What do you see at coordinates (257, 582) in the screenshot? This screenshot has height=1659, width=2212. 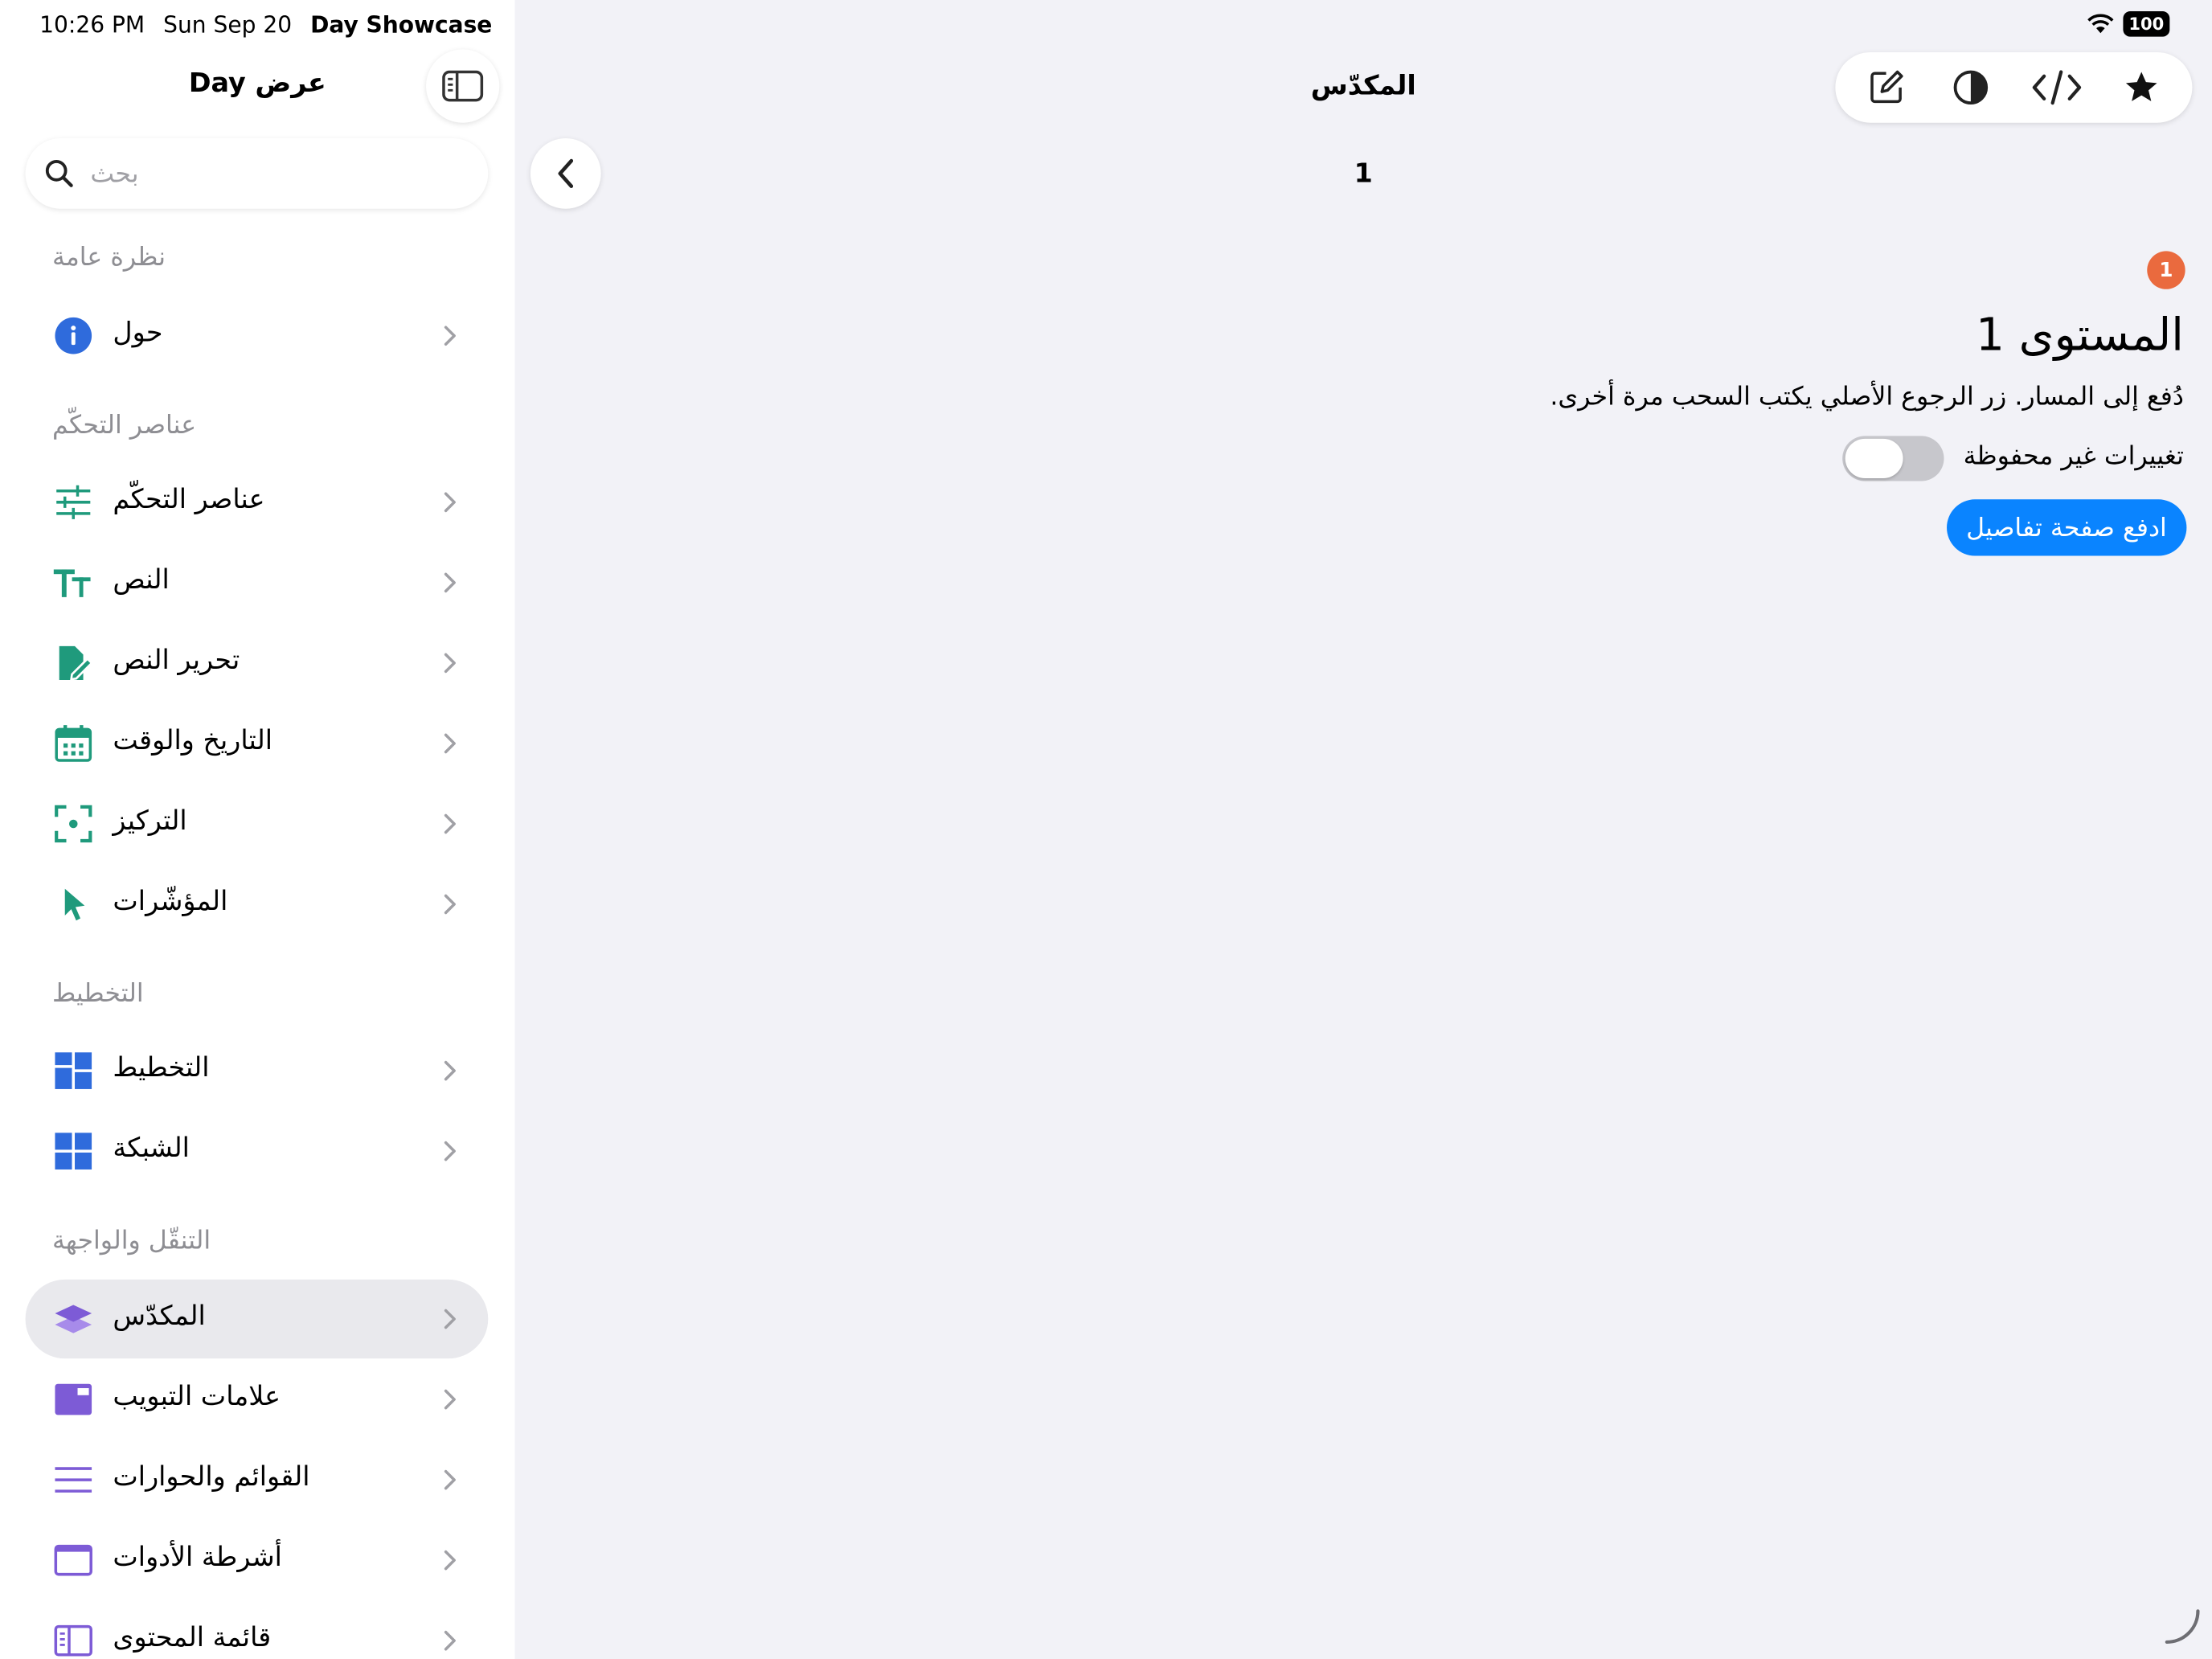 I see `sidebar-item-text: النص` at bounding box center [257, 582].